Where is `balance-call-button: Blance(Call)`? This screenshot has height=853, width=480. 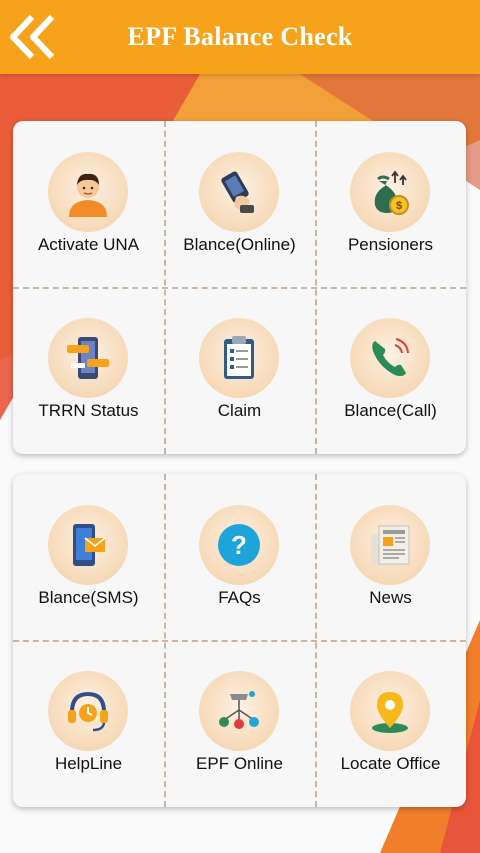 balance-call-button: Blance(Call) is located at coordinates (390, 370).